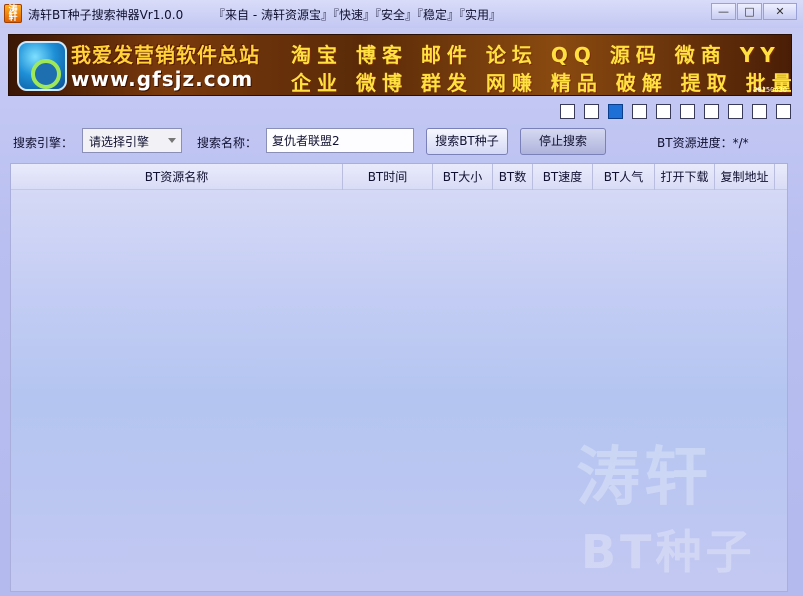 The height and width of the screenshot is (596, 803). Describe the element at coordinates (340, 140) in the screenshot. I see `search-name-input` at that location.